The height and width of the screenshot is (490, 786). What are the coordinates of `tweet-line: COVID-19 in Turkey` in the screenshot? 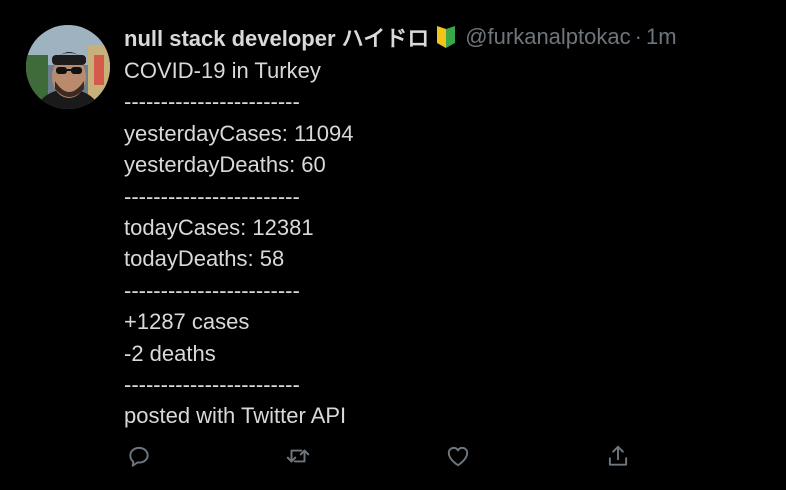 It's located at (222, 70).